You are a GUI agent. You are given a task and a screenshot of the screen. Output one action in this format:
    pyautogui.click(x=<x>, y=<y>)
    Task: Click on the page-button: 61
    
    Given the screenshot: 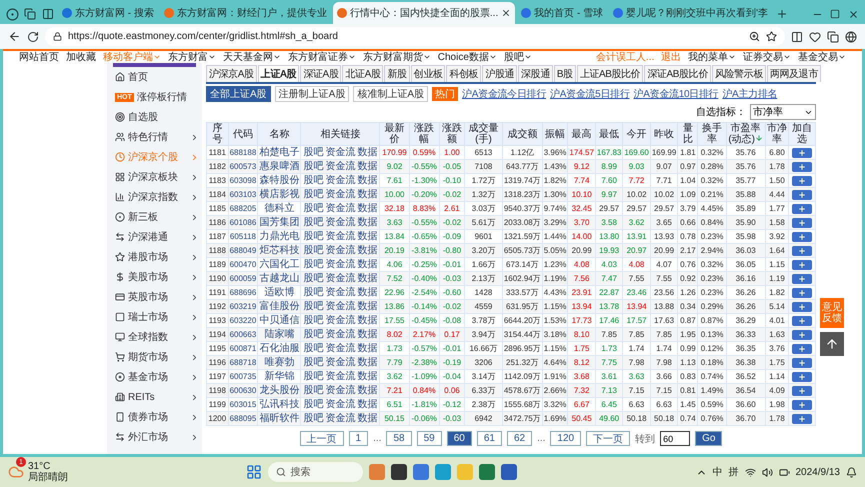 What is the action you would take?
    pyautogui.click(x=489, y=438)
    